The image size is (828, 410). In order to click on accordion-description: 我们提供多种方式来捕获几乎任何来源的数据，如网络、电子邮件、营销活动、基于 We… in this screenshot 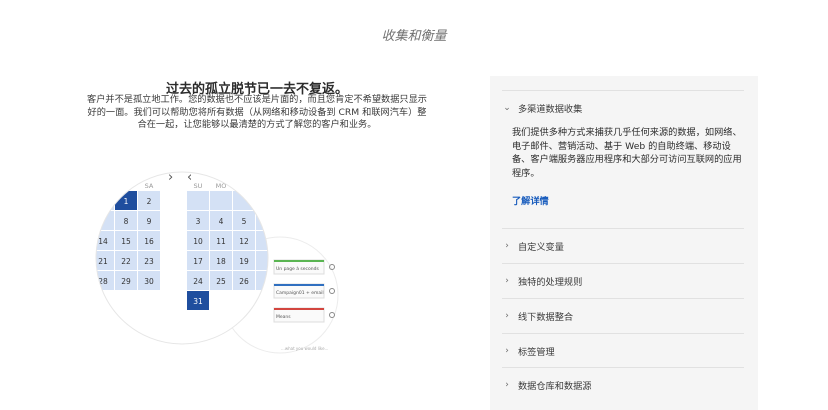, I will do `click(627, 153)`.